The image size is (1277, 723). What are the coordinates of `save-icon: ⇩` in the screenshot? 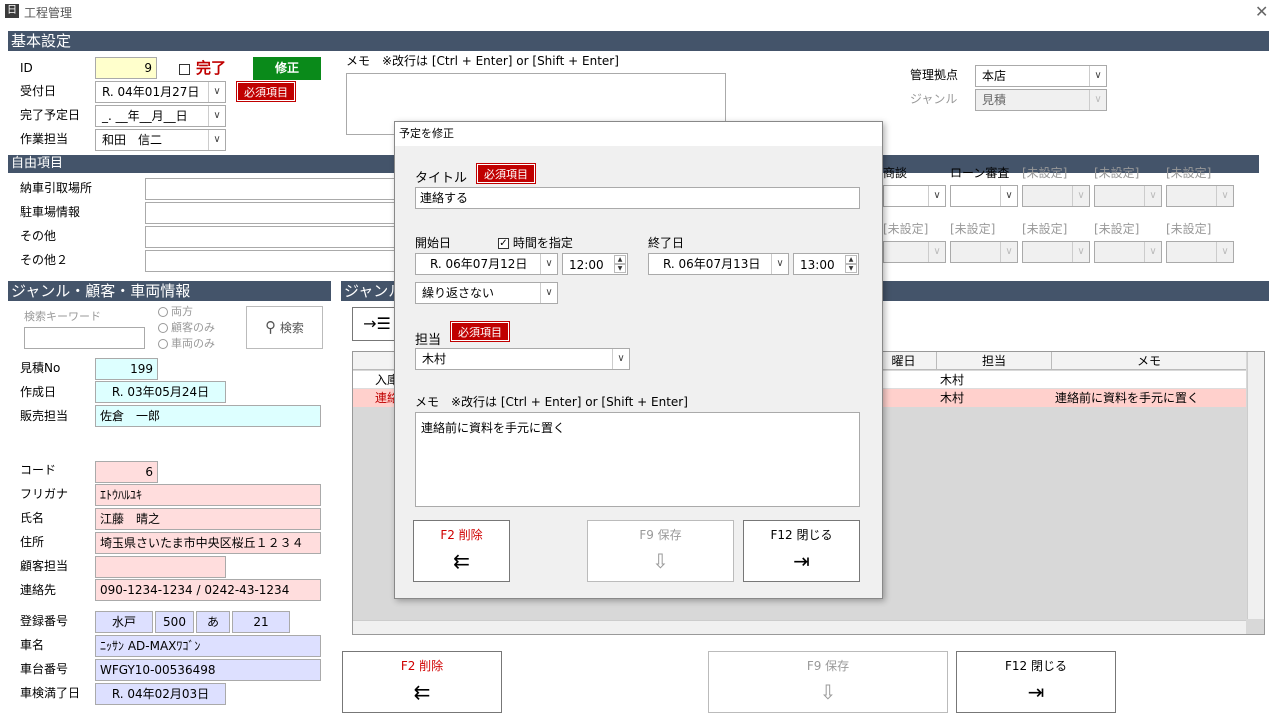 It's located at (660, 561).